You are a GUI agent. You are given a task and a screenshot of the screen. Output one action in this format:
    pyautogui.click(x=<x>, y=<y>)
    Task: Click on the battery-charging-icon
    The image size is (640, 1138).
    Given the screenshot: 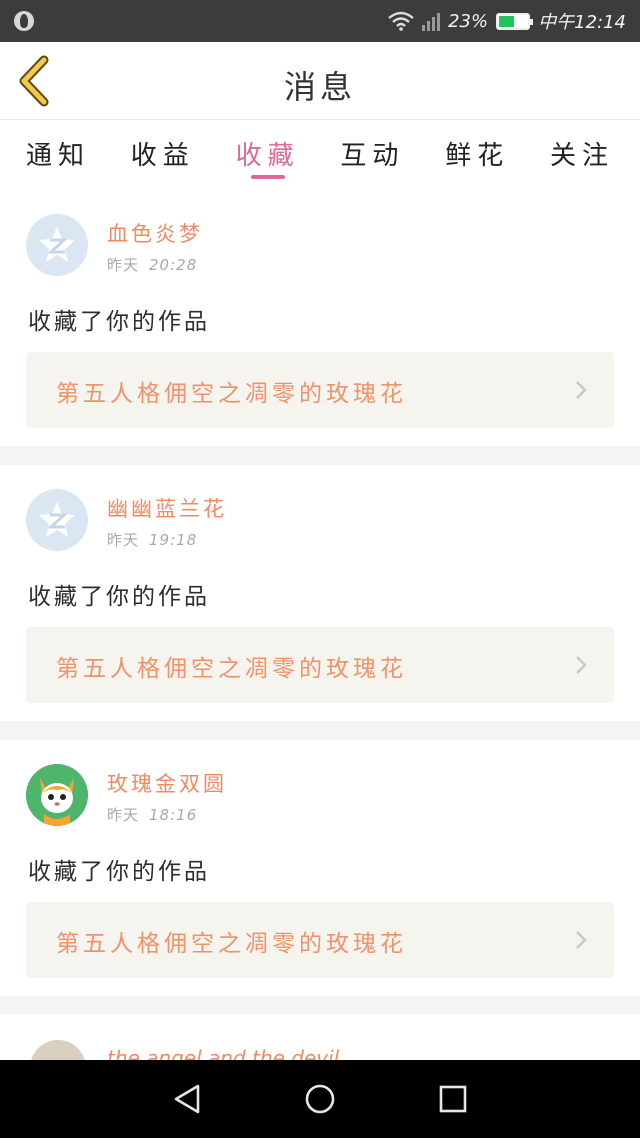 What is the action you would take?
    pyautogui.click(x=515, y=21)
    